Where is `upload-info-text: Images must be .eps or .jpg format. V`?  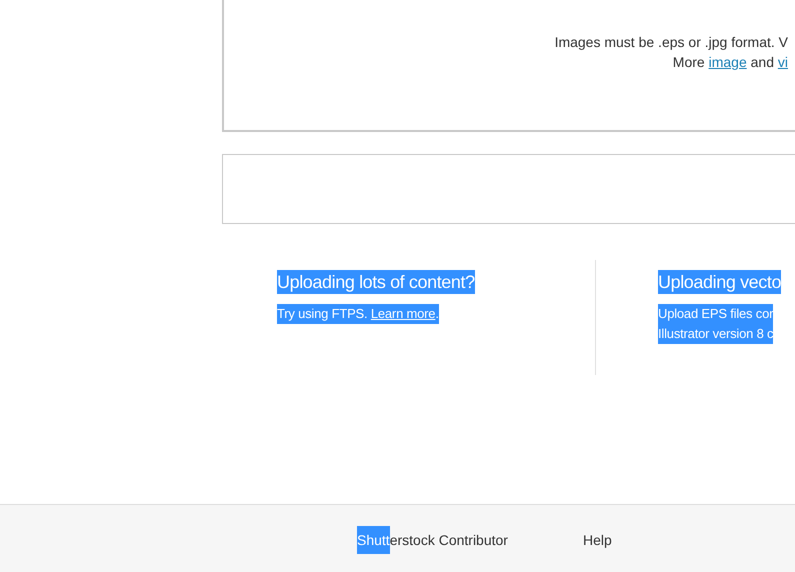
upload-info-text: Images must be .eps or .jpg format. V is located at coordinates (671, 42).